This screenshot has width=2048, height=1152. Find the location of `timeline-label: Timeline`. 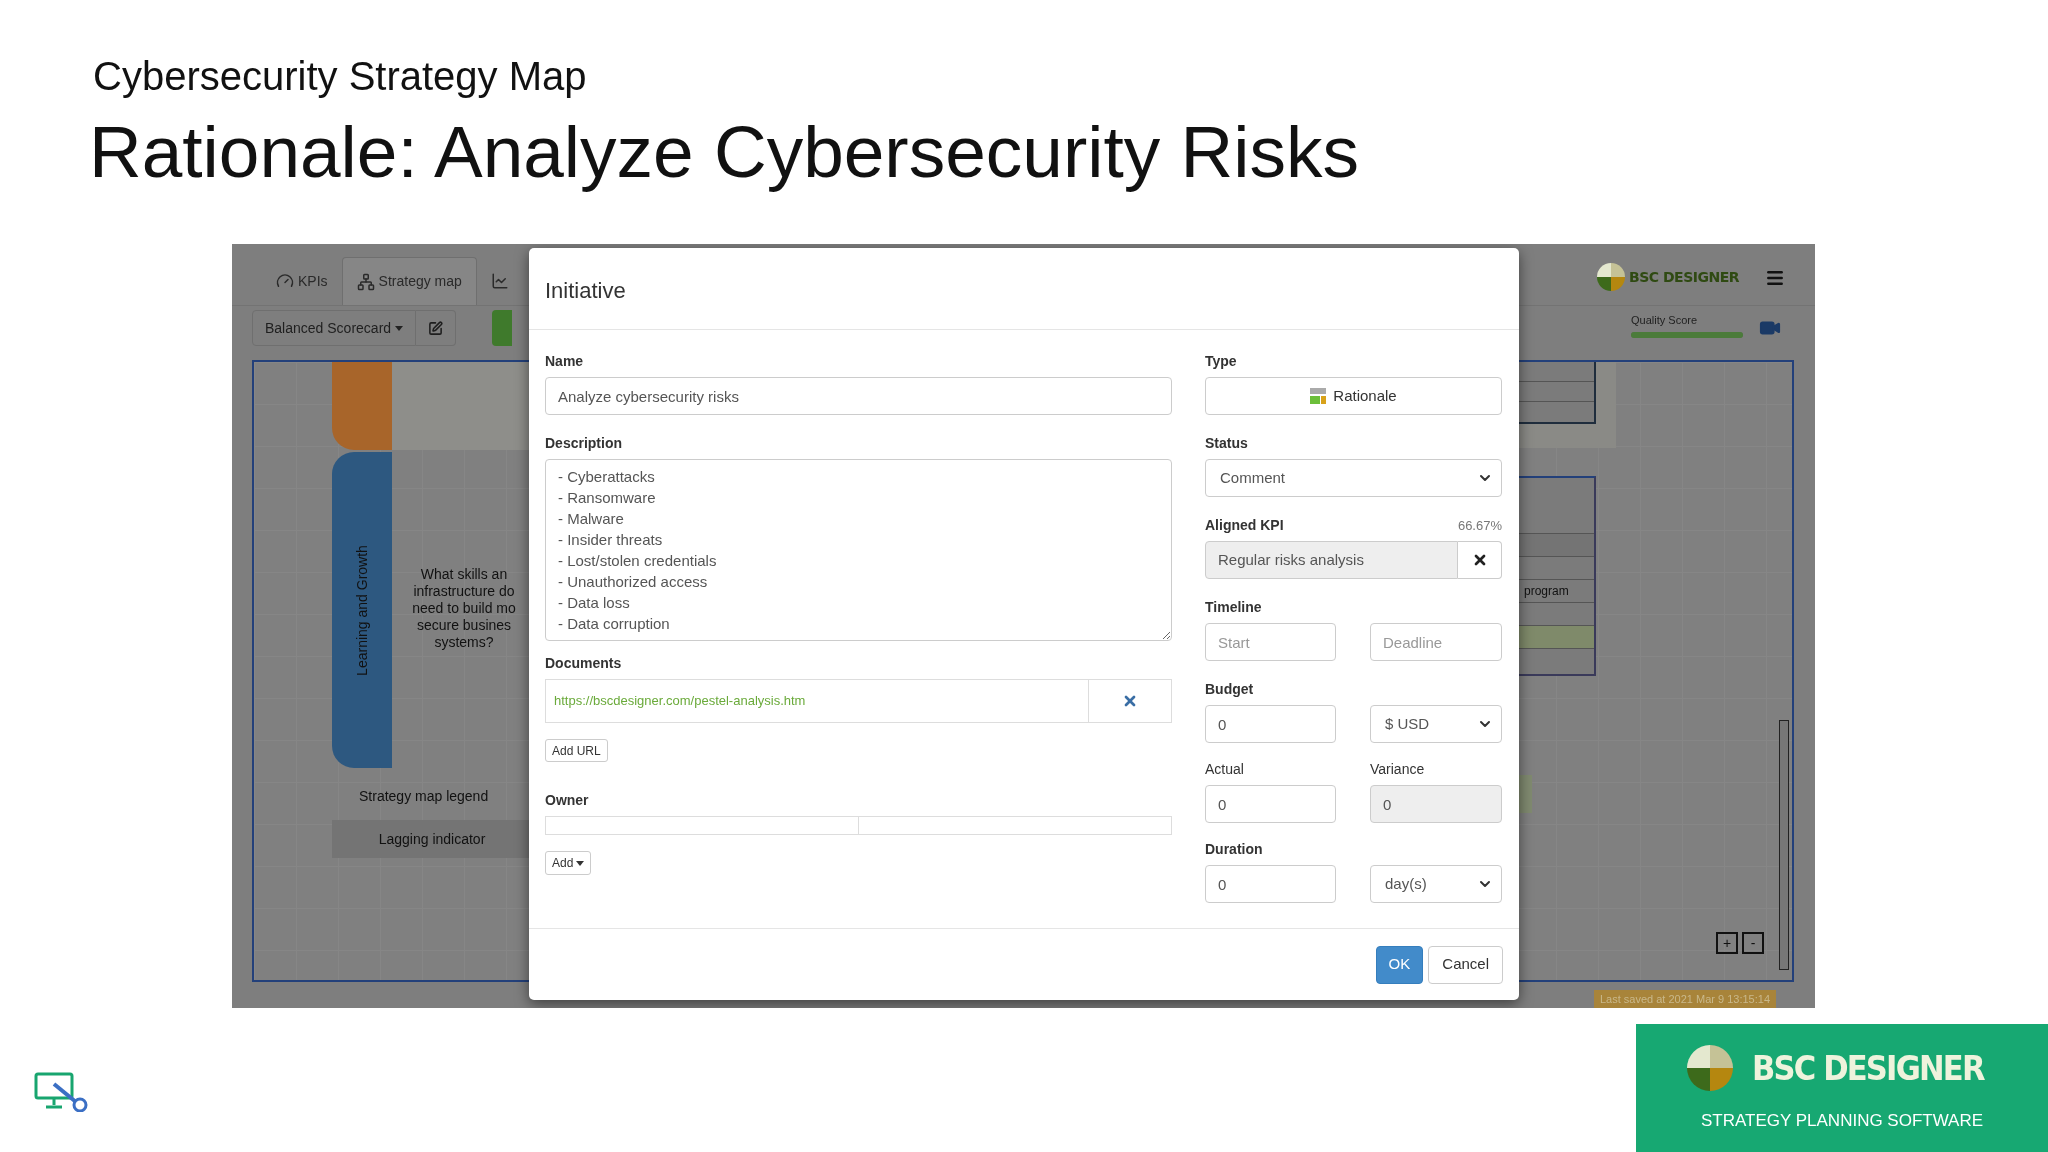

timeline-label: Timeline is located at coordinates (1234, 607).